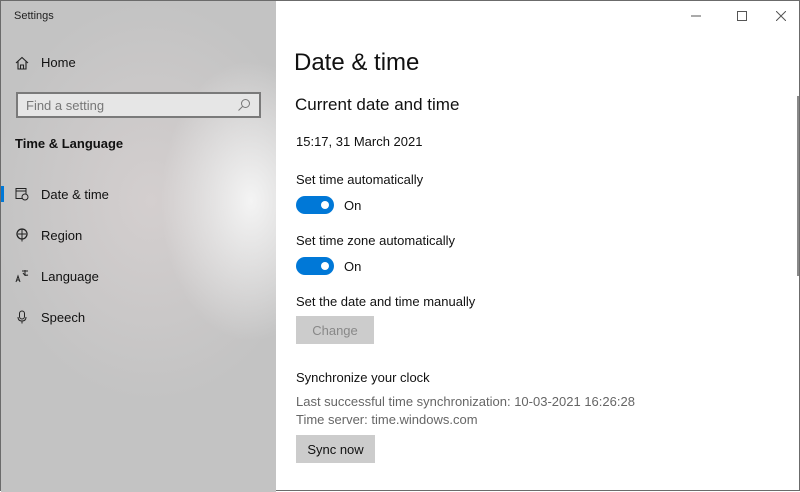 This screenshot has width=800, height=492. I want to click on minimize-icon, so click(696, 16).